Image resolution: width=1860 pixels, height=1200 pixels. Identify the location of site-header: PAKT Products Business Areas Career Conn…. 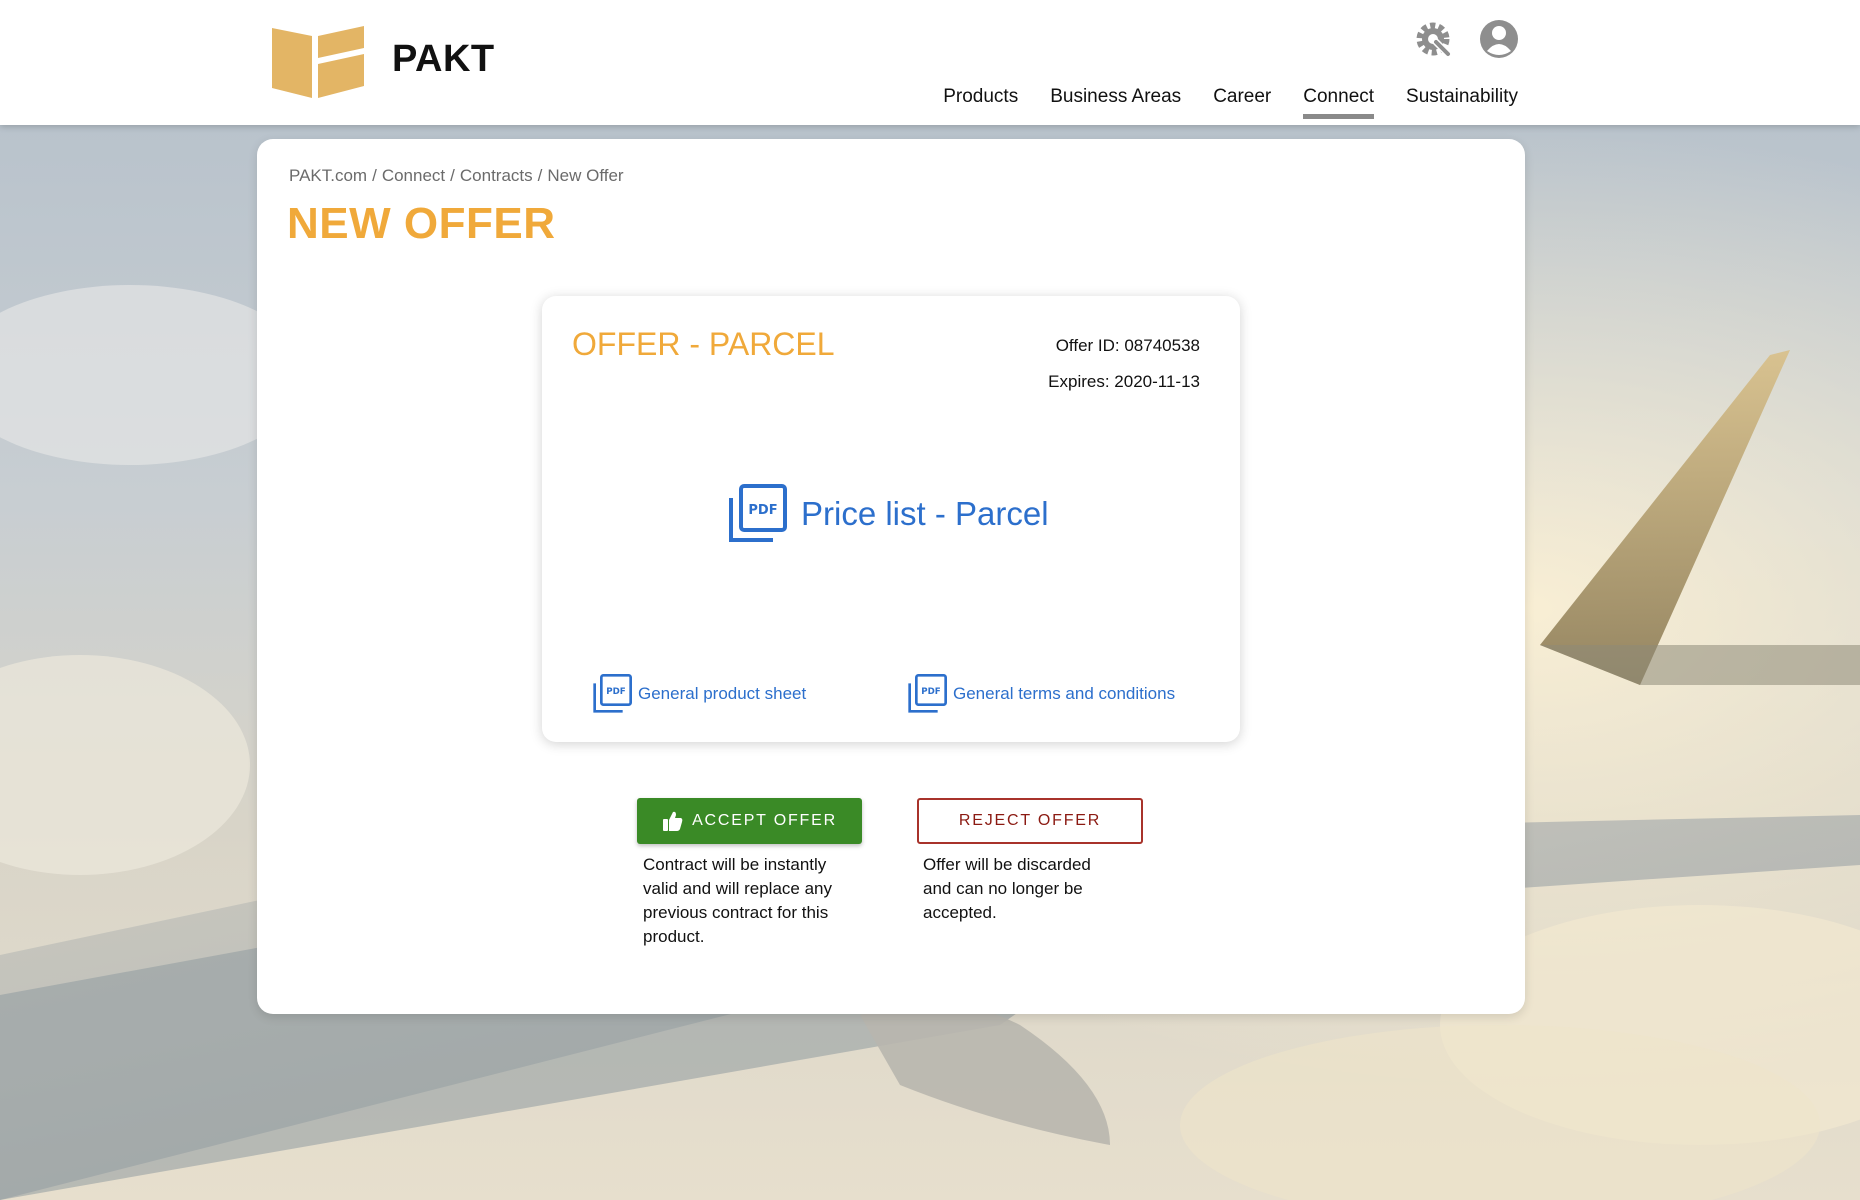
(930, 62).